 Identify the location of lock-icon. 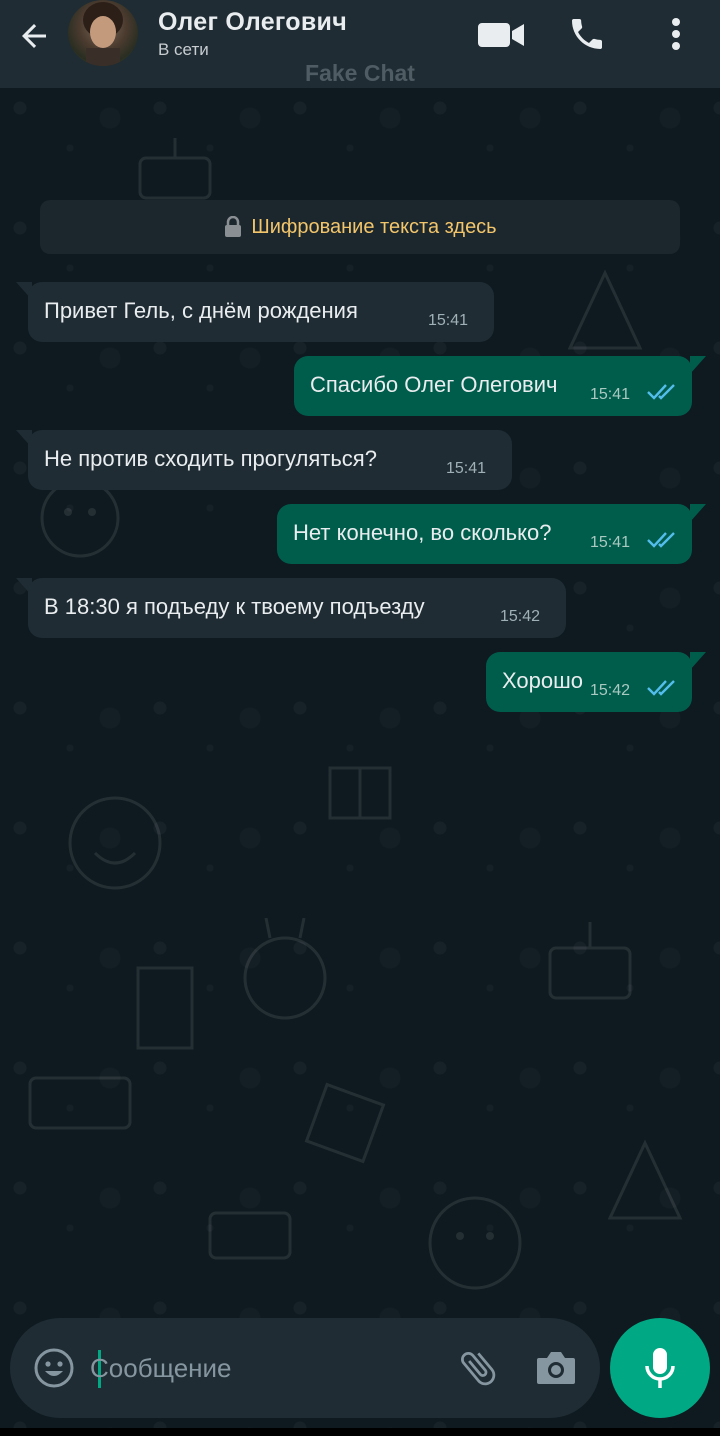
(233, 227).